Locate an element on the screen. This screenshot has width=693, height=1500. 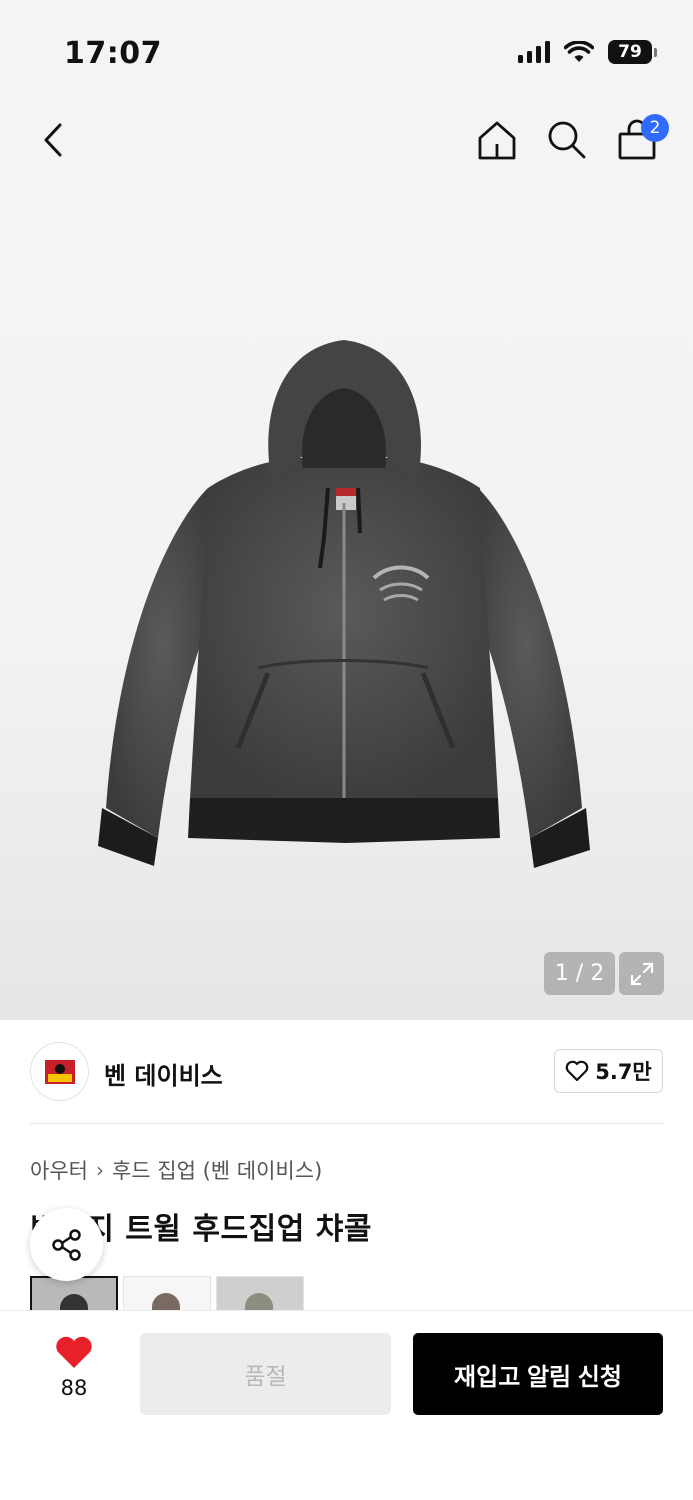
divider is located at coordinates (346, 1123).